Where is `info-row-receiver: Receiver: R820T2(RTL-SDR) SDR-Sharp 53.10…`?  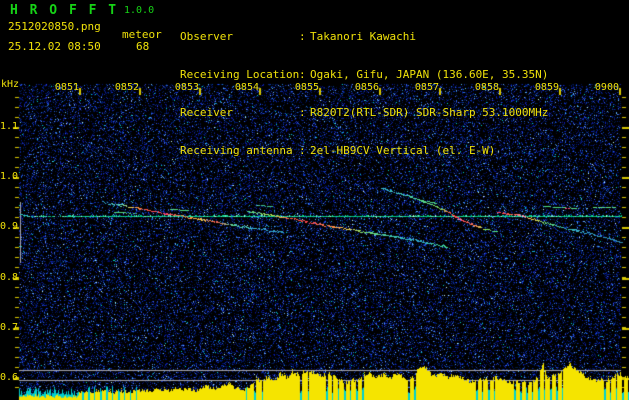 info-row-receiver: Receiver: R820T2(RTL-SDR) SDR-Sharp 53.10… is located at coordinates (364, 113).